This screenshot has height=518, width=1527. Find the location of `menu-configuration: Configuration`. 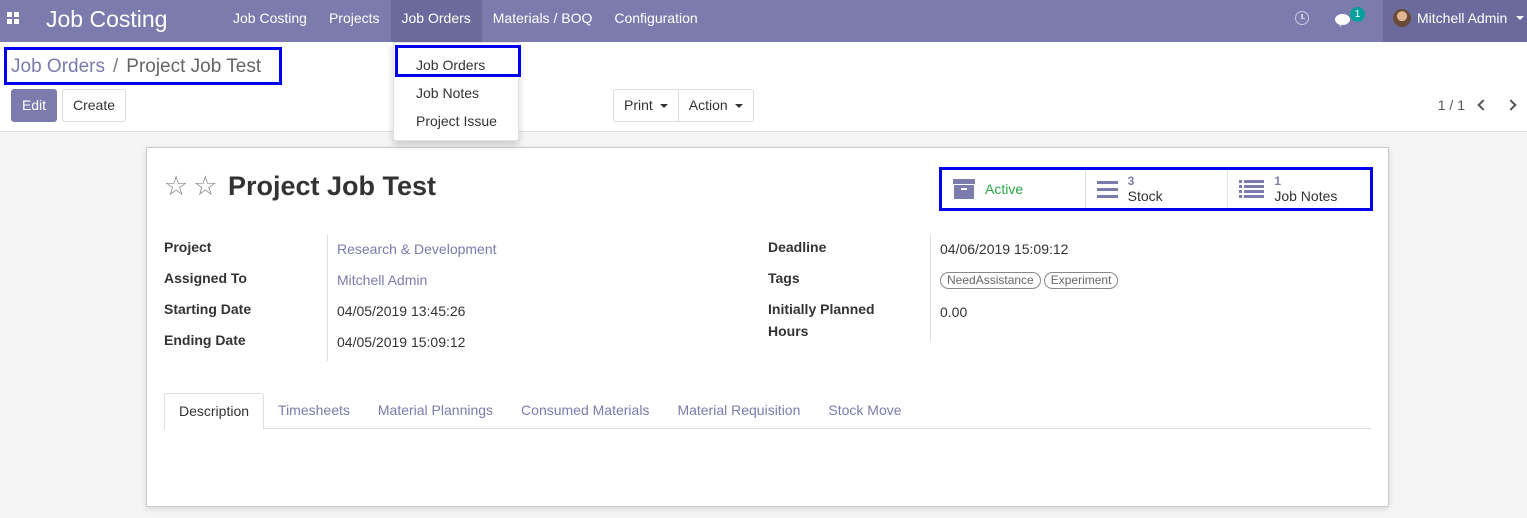

menu-configuration: Configuration is located at coordinates (655, 21).